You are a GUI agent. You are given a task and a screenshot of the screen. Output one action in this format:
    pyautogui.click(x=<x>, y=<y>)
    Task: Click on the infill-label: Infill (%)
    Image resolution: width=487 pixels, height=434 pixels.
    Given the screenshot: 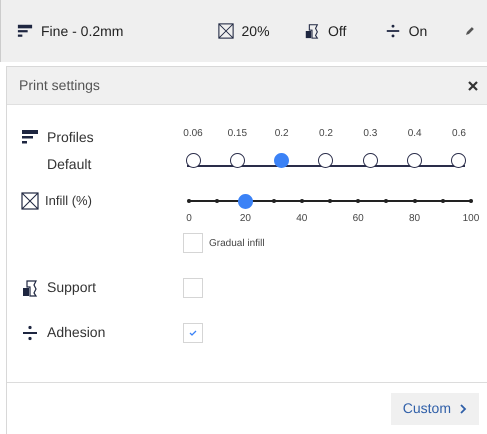 What is the action you would take?
    pyautogui.click(x=68, y=201)
    